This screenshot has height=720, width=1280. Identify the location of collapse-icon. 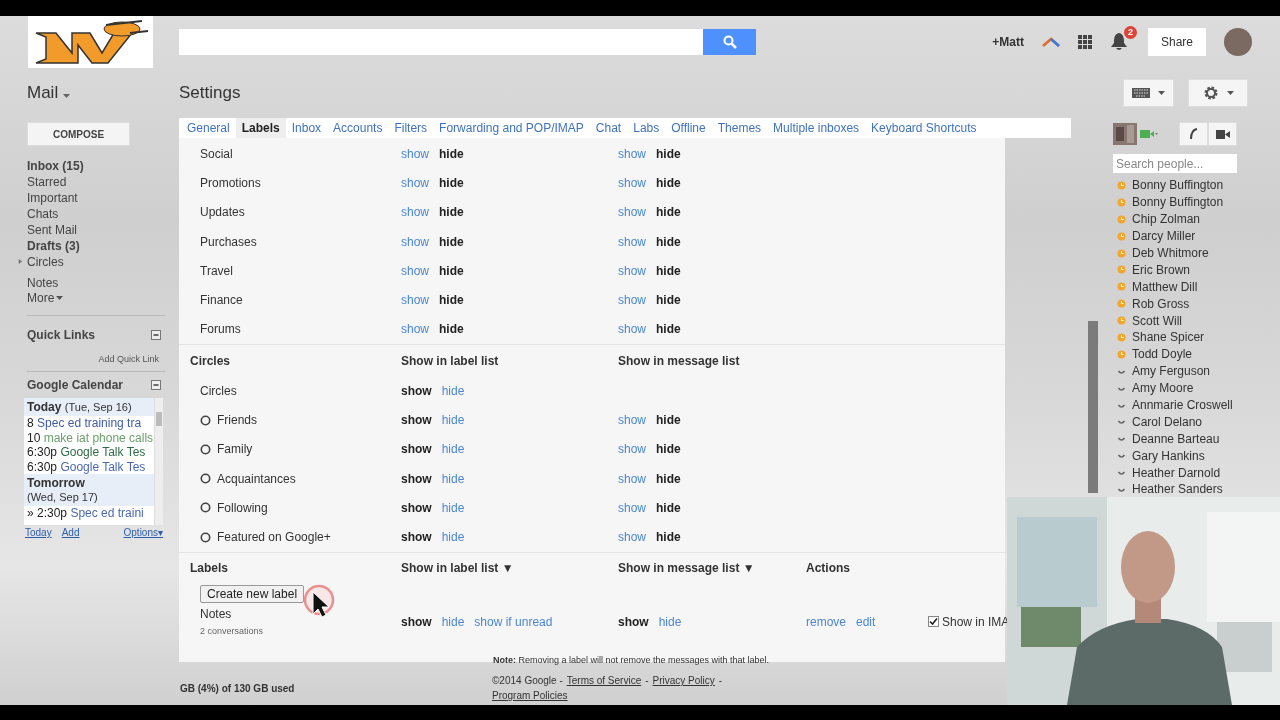
(156, 335).